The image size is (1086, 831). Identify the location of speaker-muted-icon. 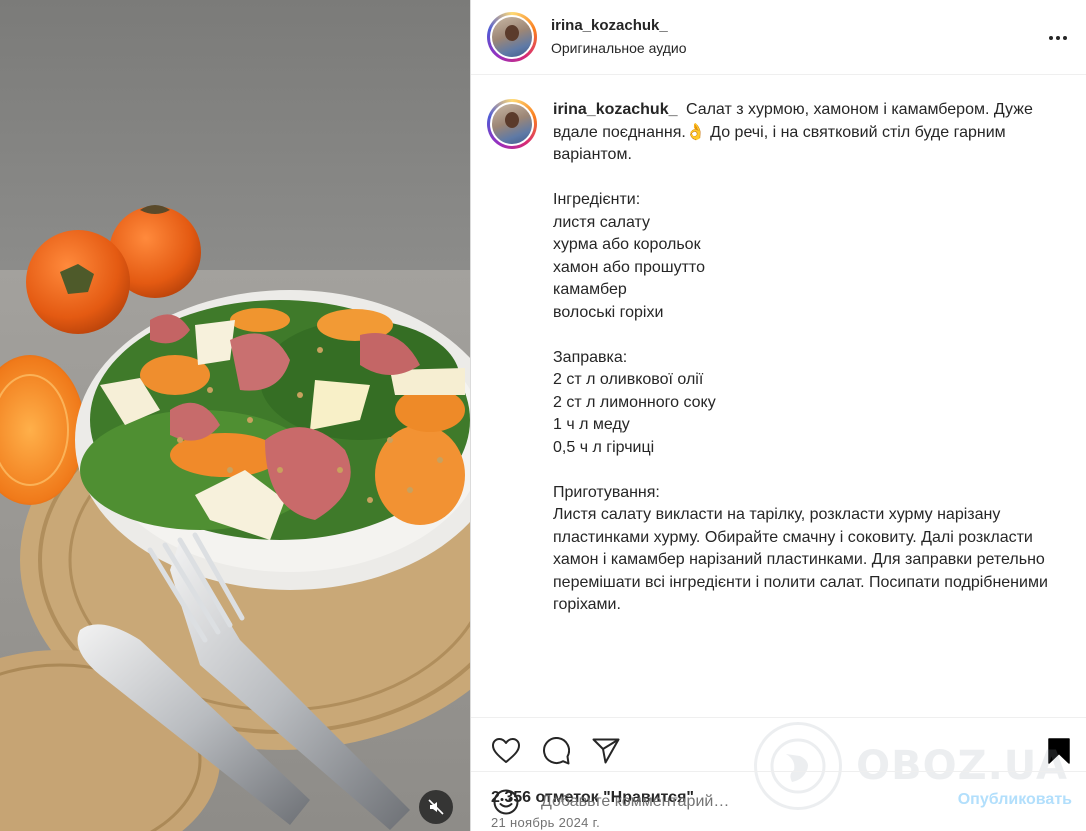
(436, 807).